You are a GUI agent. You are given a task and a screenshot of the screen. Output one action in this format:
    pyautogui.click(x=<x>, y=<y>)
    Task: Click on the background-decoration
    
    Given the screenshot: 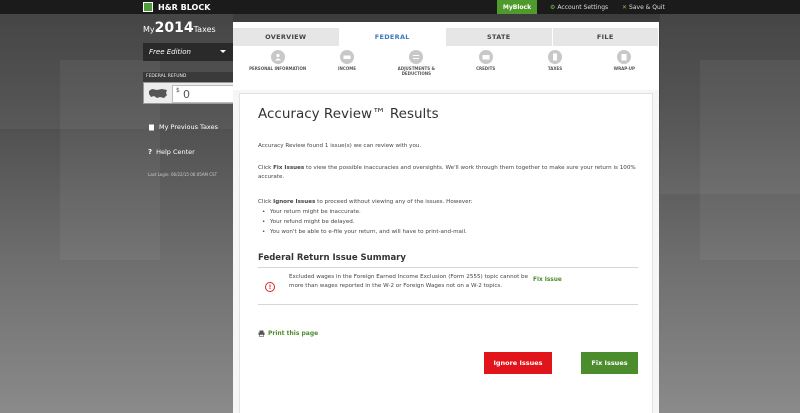 What is the action you would take?
    pyautogui.click(x=750, y=160)
    